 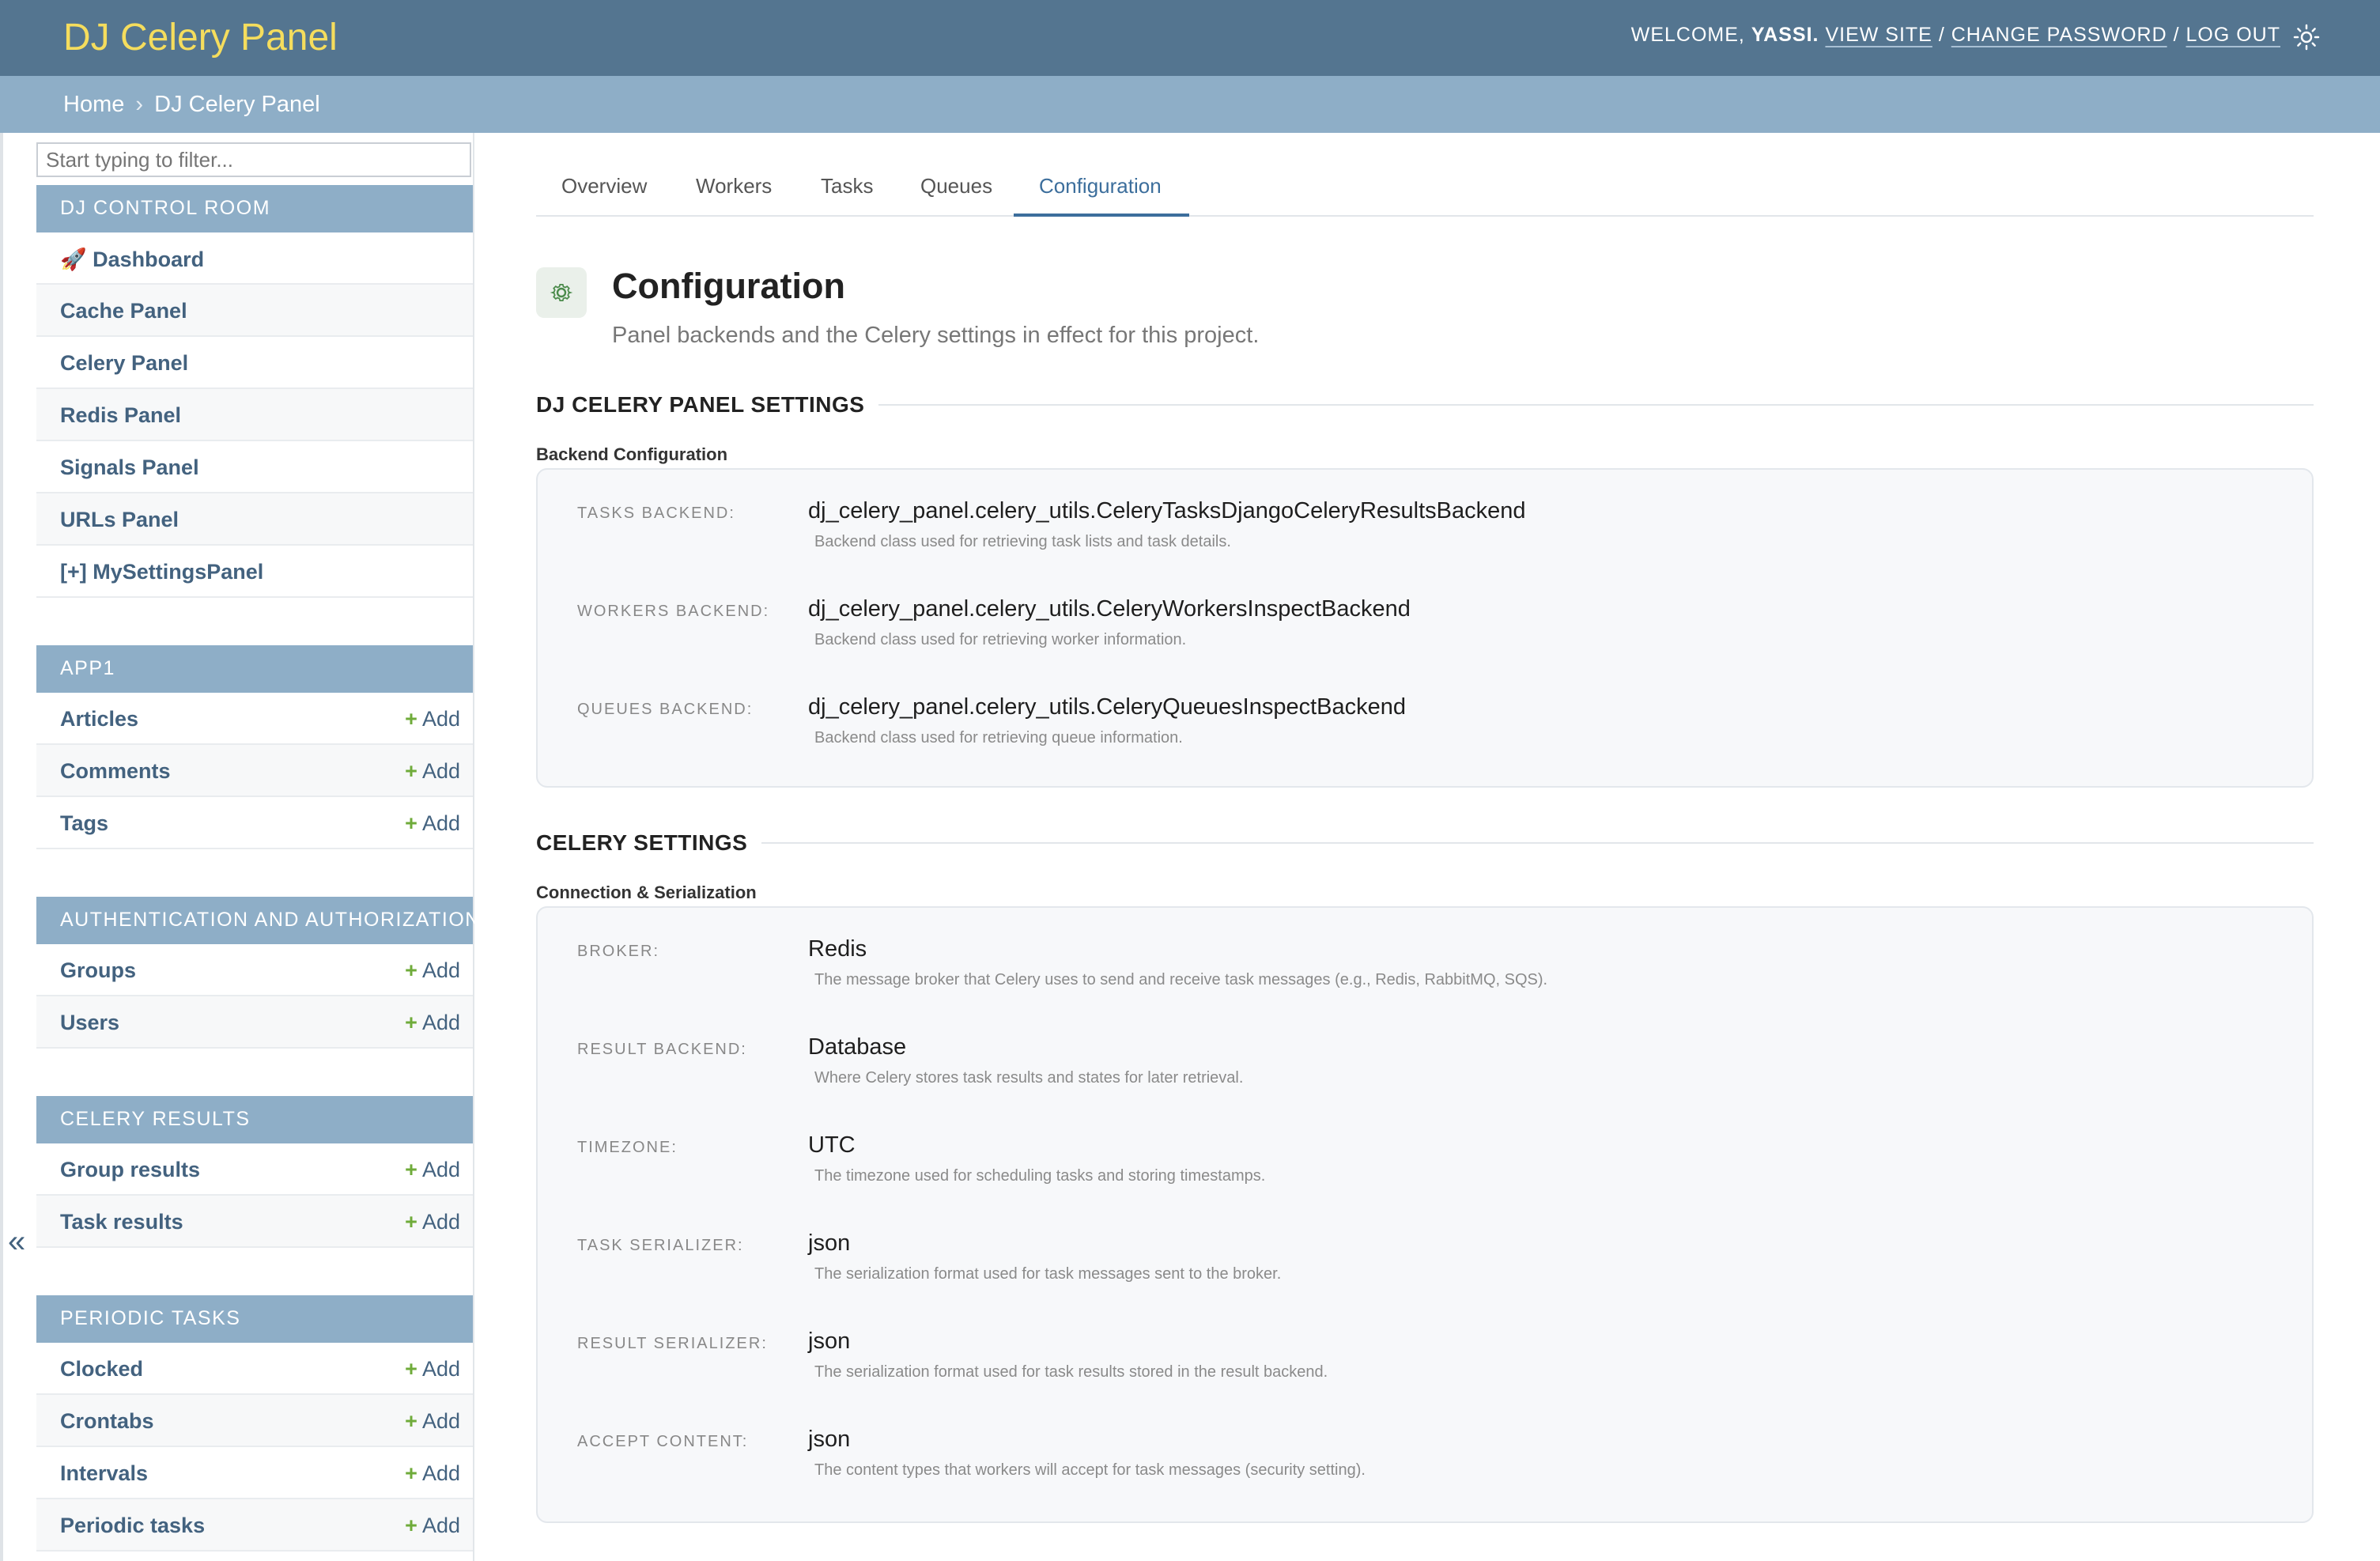 What do you see at coordinates (2059, 35) in the screenshot?
I see `change-password-link: Change password` at bounding box center [2059, 35].